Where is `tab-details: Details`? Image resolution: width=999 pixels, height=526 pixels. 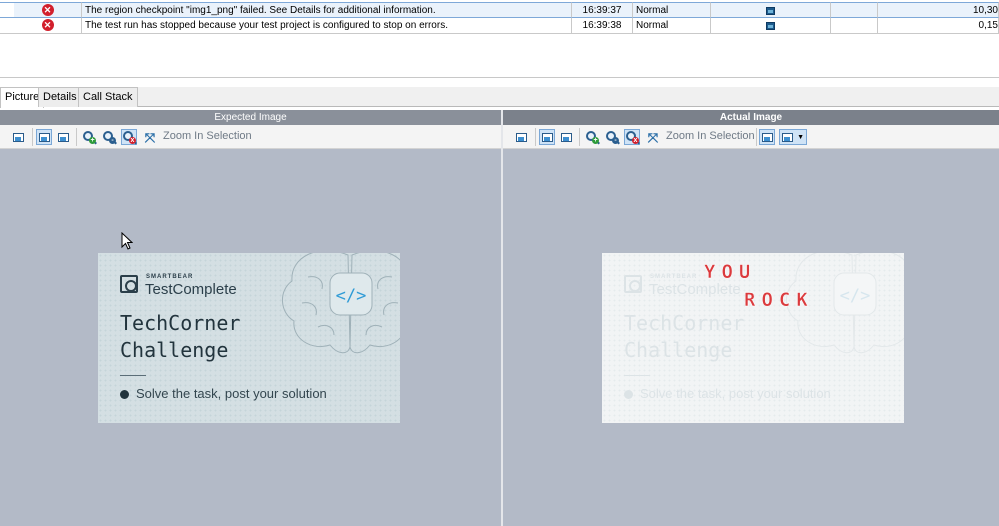
tab-details: Details is located at coordinates (60, 97).